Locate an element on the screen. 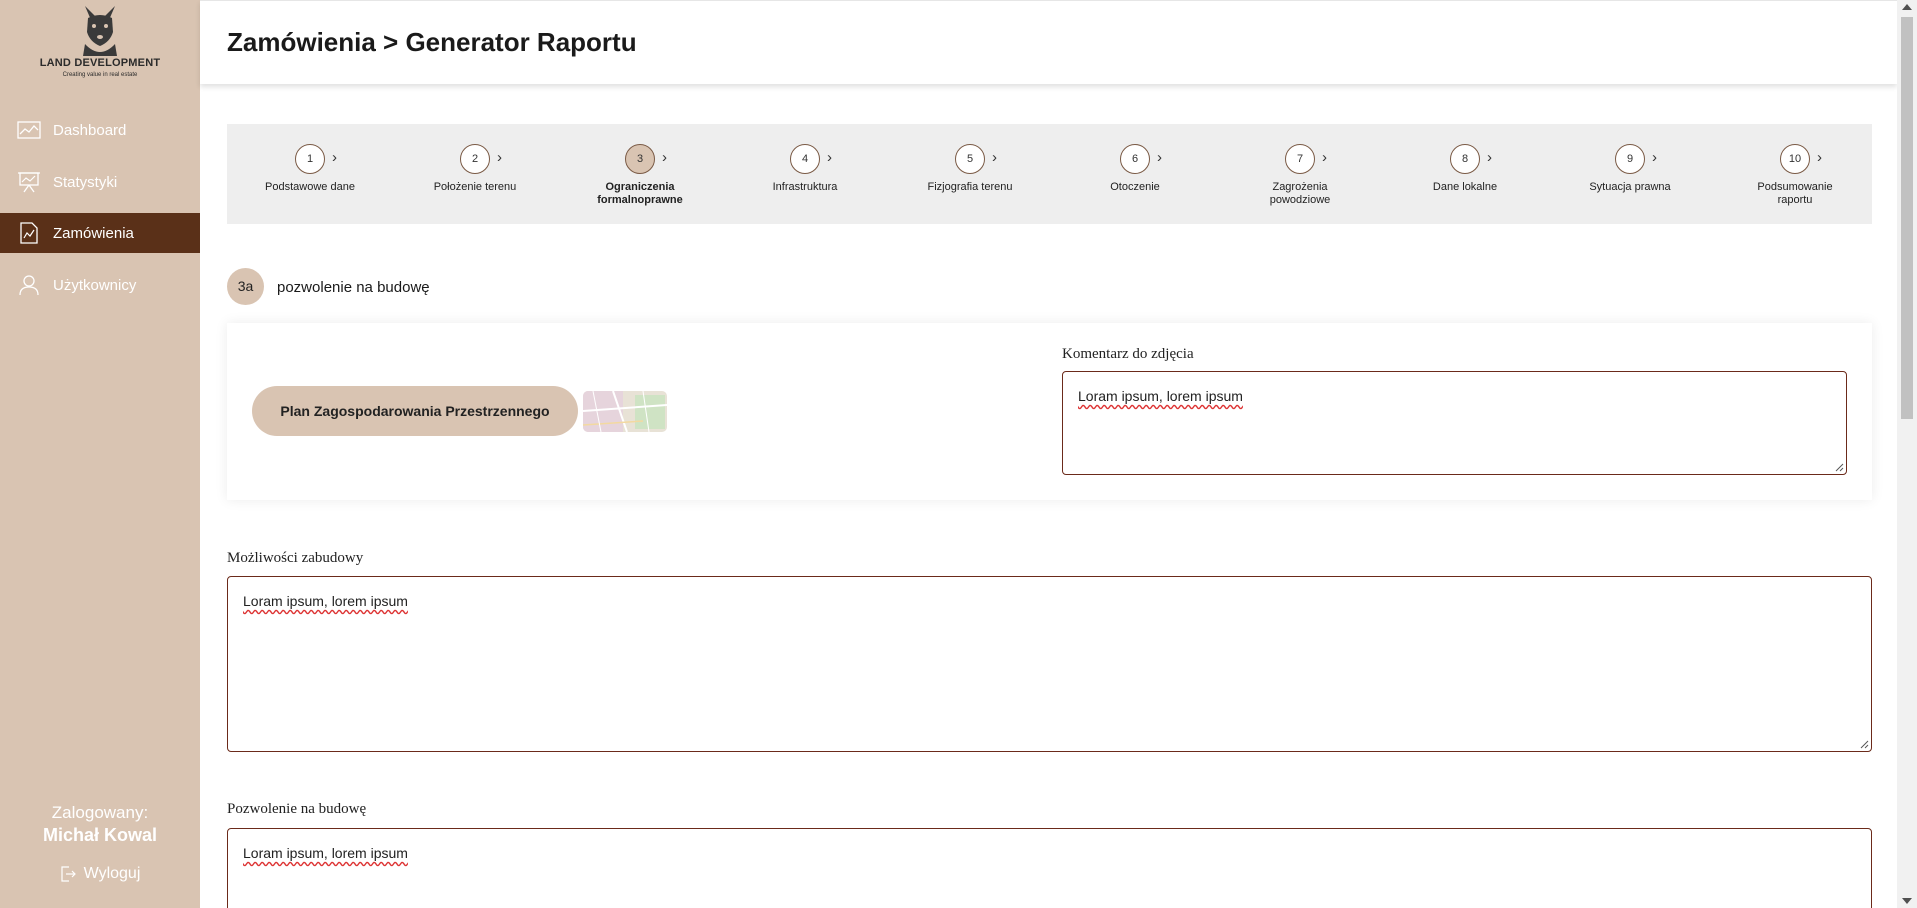  section-badge: 3a is located at coordinates (245, 286).